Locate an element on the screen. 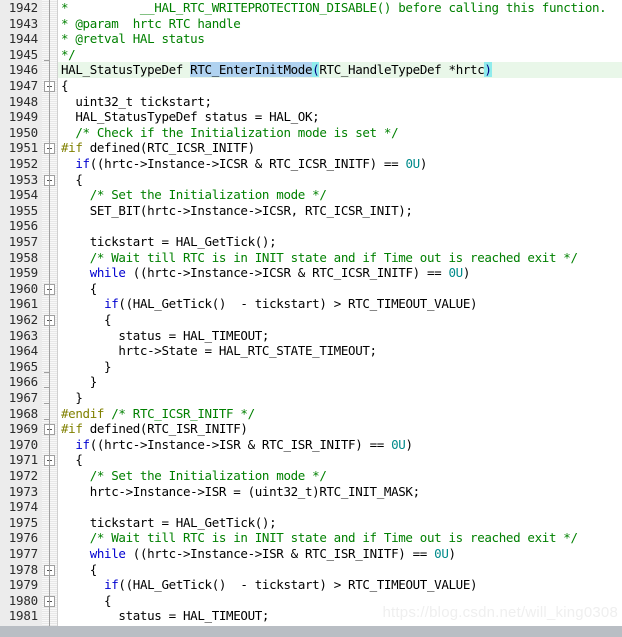 This screenshot has width=622, height=637. code-line: 1974 is located at coordinates (311, 507).